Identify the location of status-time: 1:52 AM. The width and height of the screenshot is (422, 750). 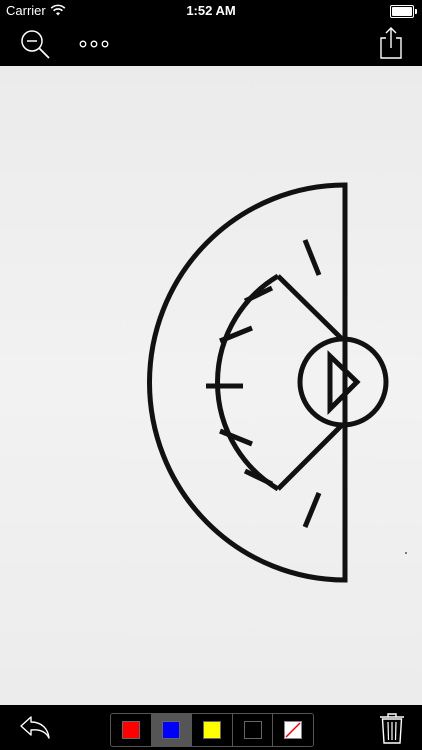
(211, 10).